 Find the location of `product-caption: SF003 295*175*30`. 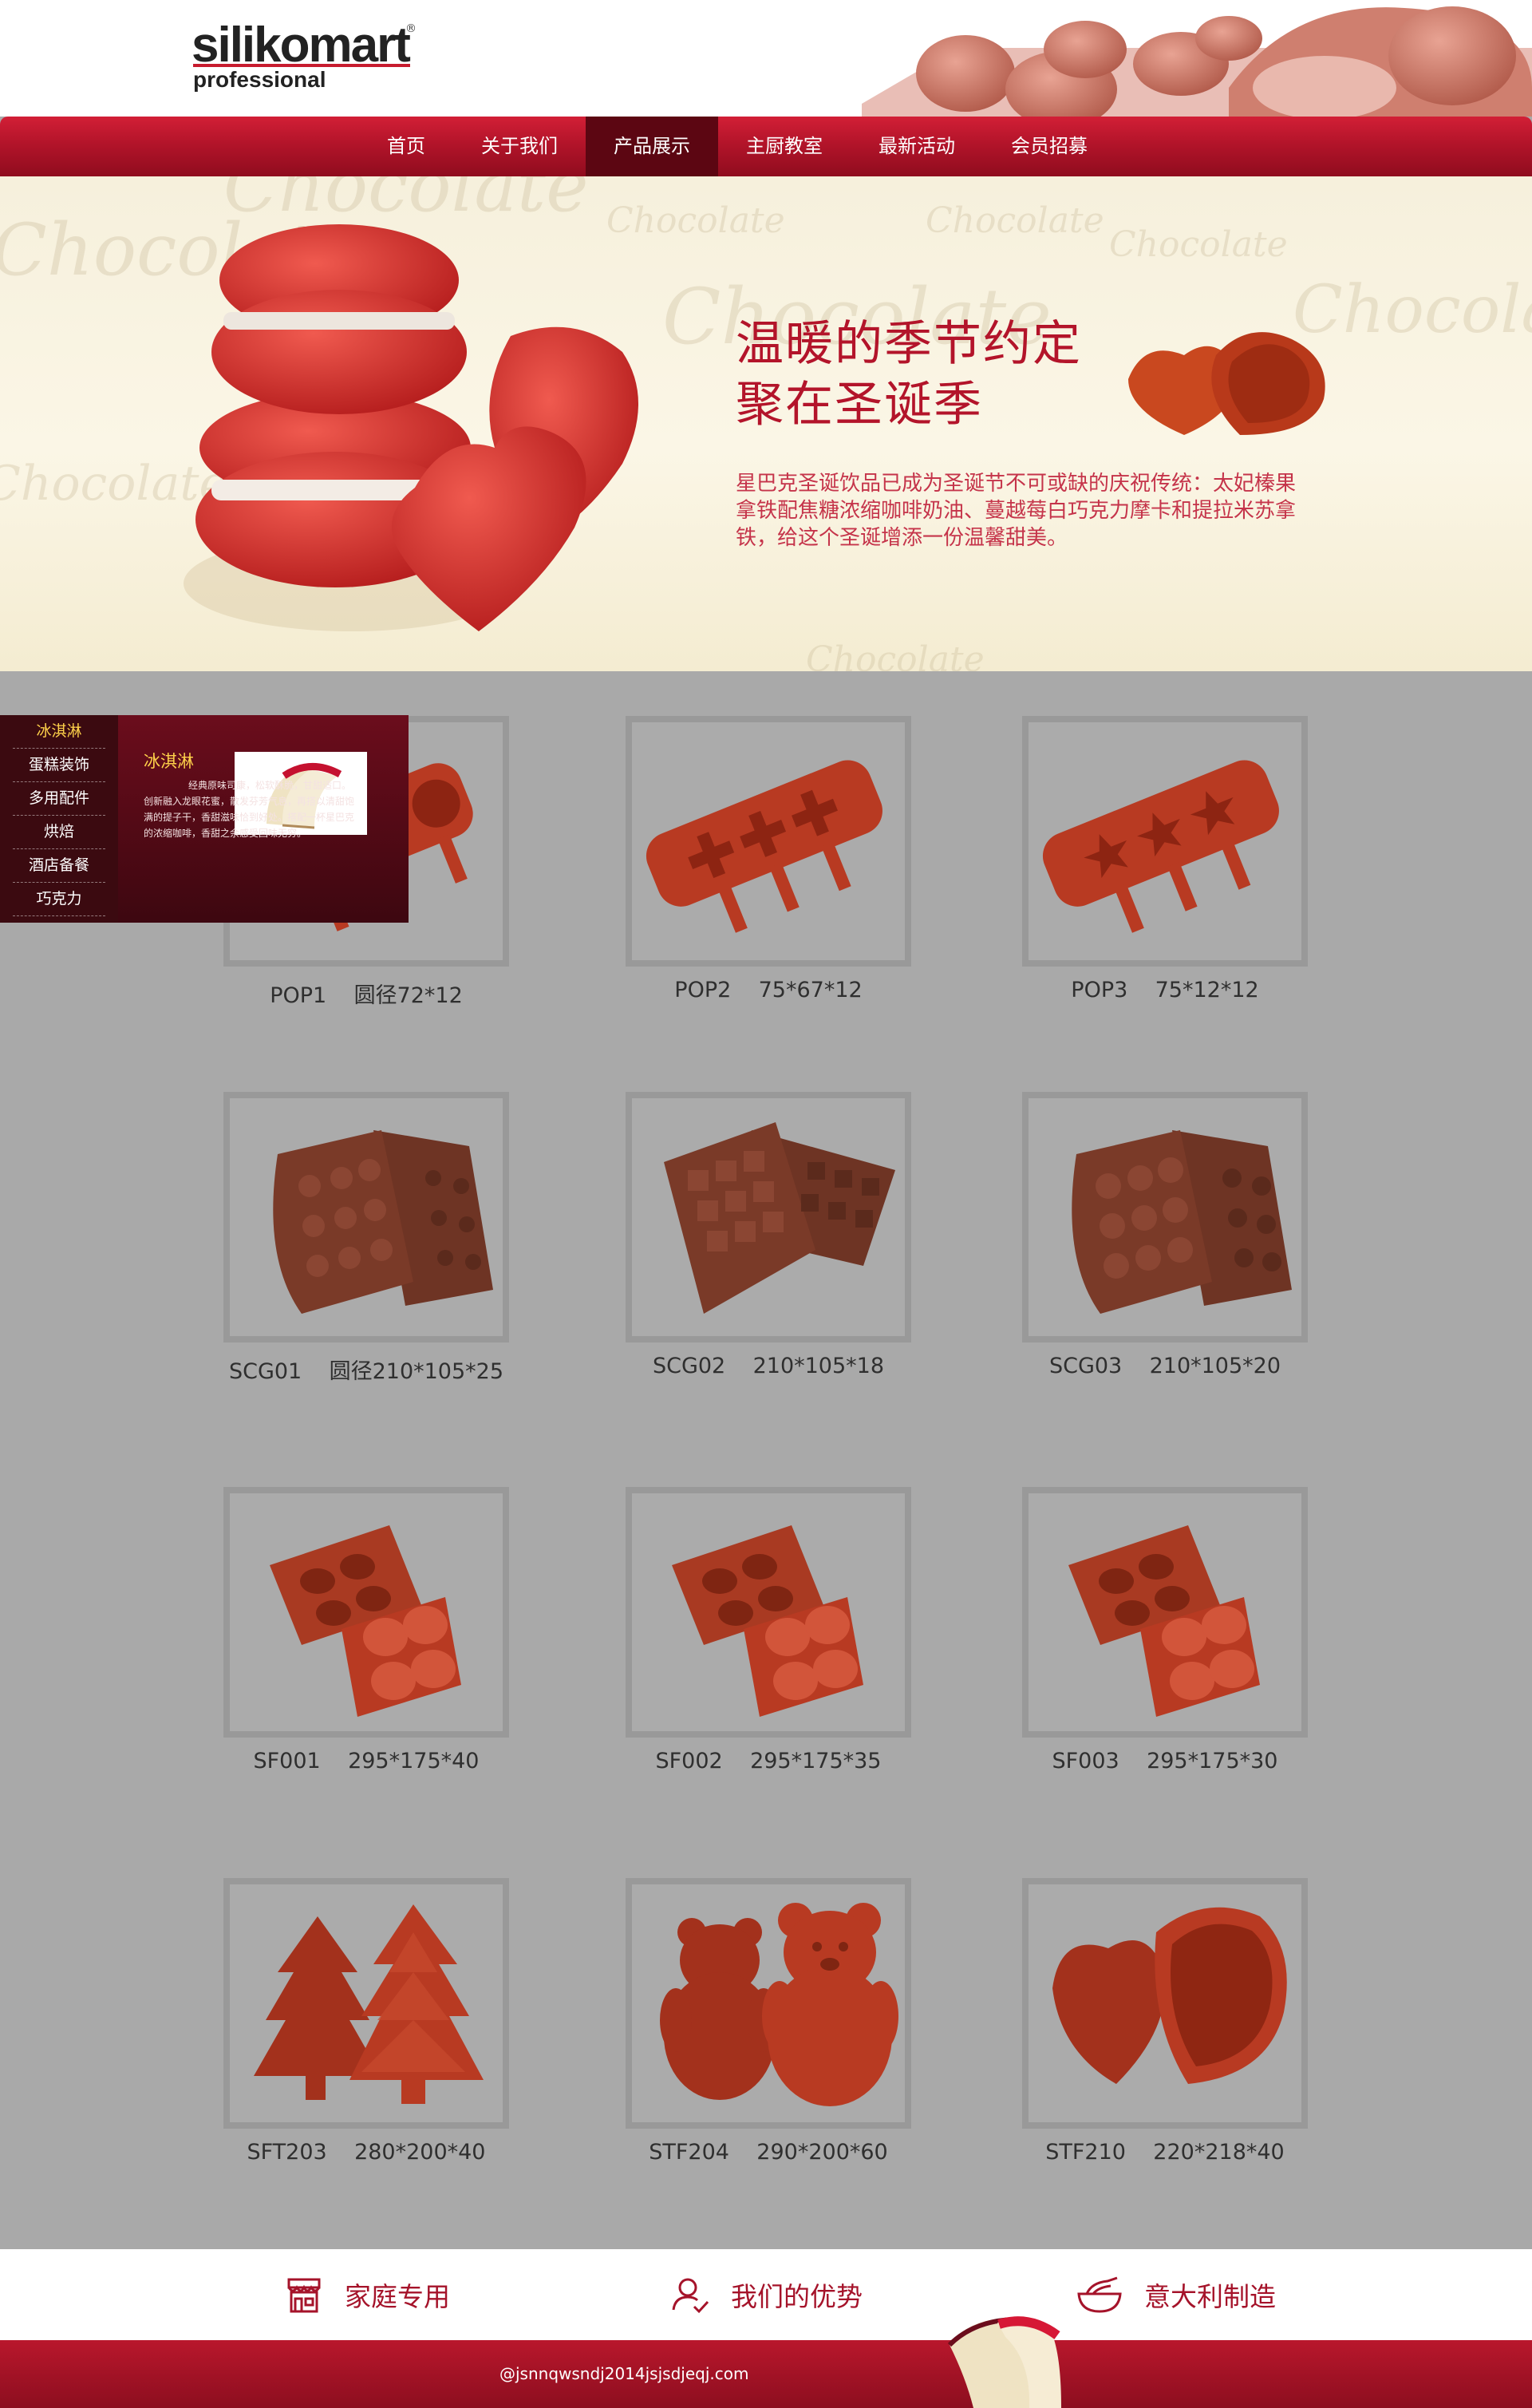

product-caption: SF003 295*175*30 is located at coordinates (1165, 1761).